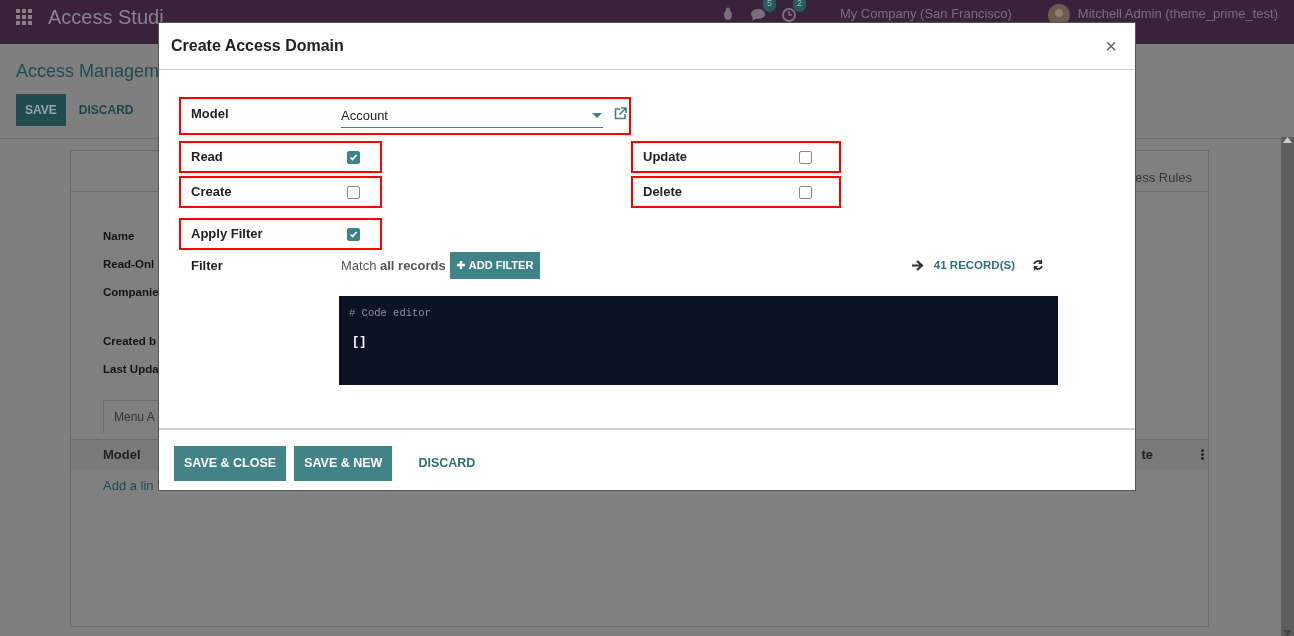 This screenshot has height=636, width=1294. Describe the element at coordinates (207, 157) in the screenshot. I see `field-label: Read` at that location.